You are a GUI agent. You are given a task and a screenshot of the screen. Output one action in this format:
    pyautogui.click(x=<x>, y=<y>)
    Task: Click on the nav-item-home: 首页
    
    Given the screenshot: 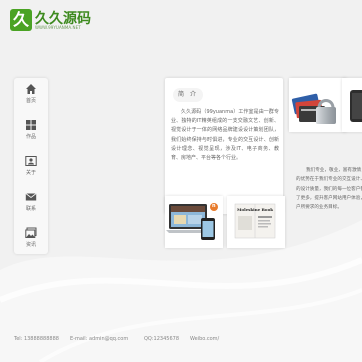 What is the action you would take?
    pyautogui.click(x=31, y=95)
    